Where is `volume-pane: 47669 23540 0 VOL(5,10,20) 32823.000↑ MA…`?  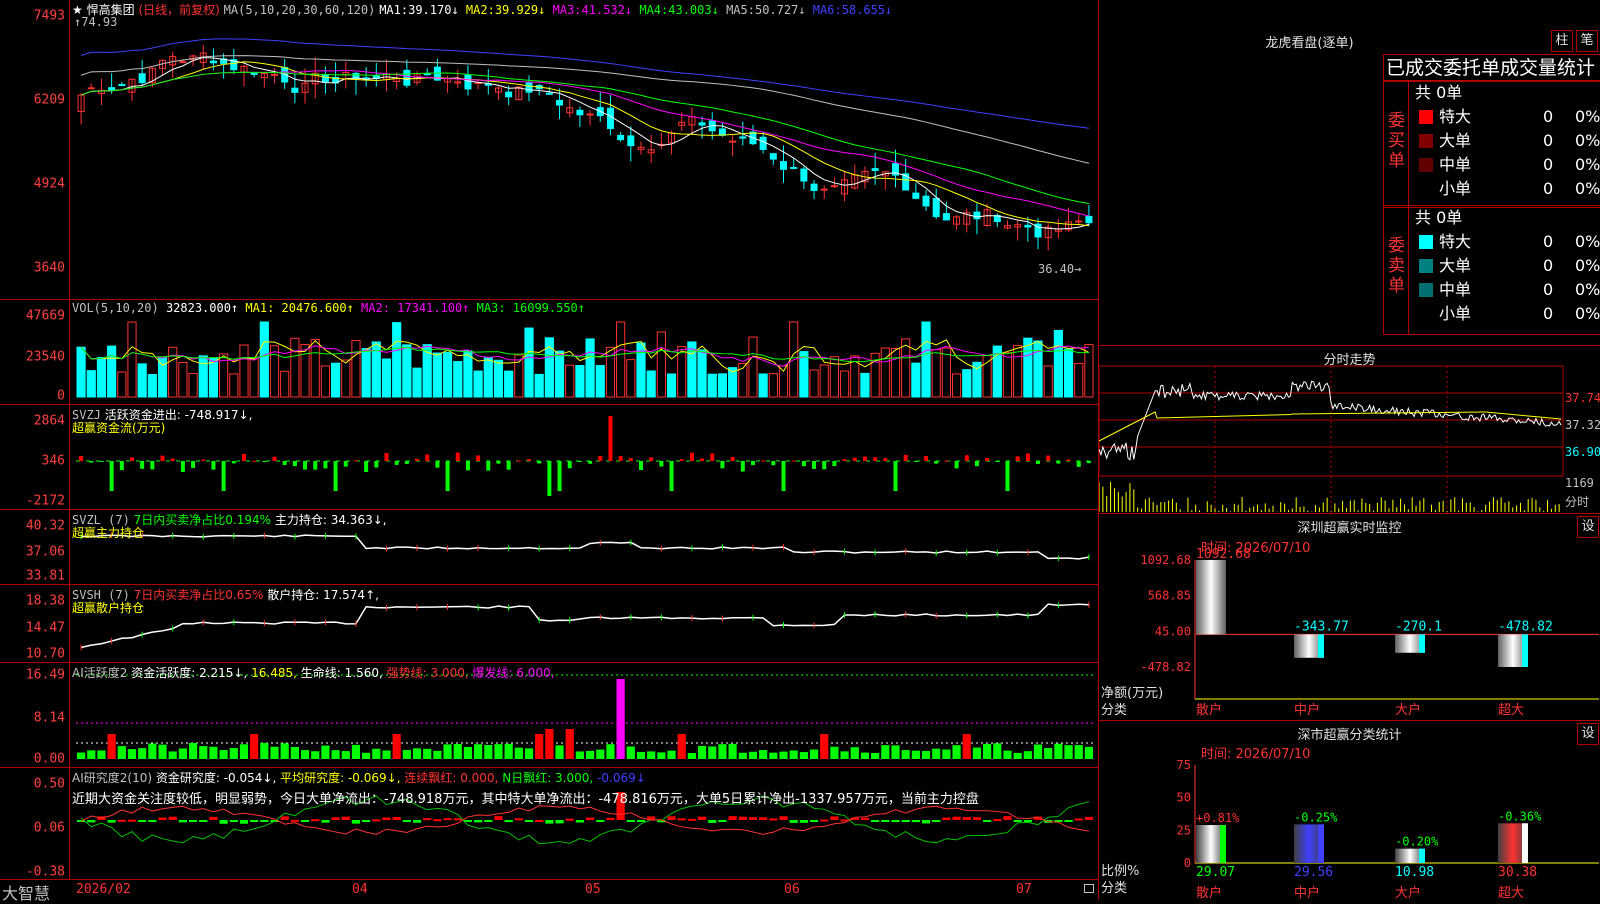 volume-pane: 47669 23540 0 VOL(5,10,20) 32823.000↑ MA… is located at coordinates (549, 352).